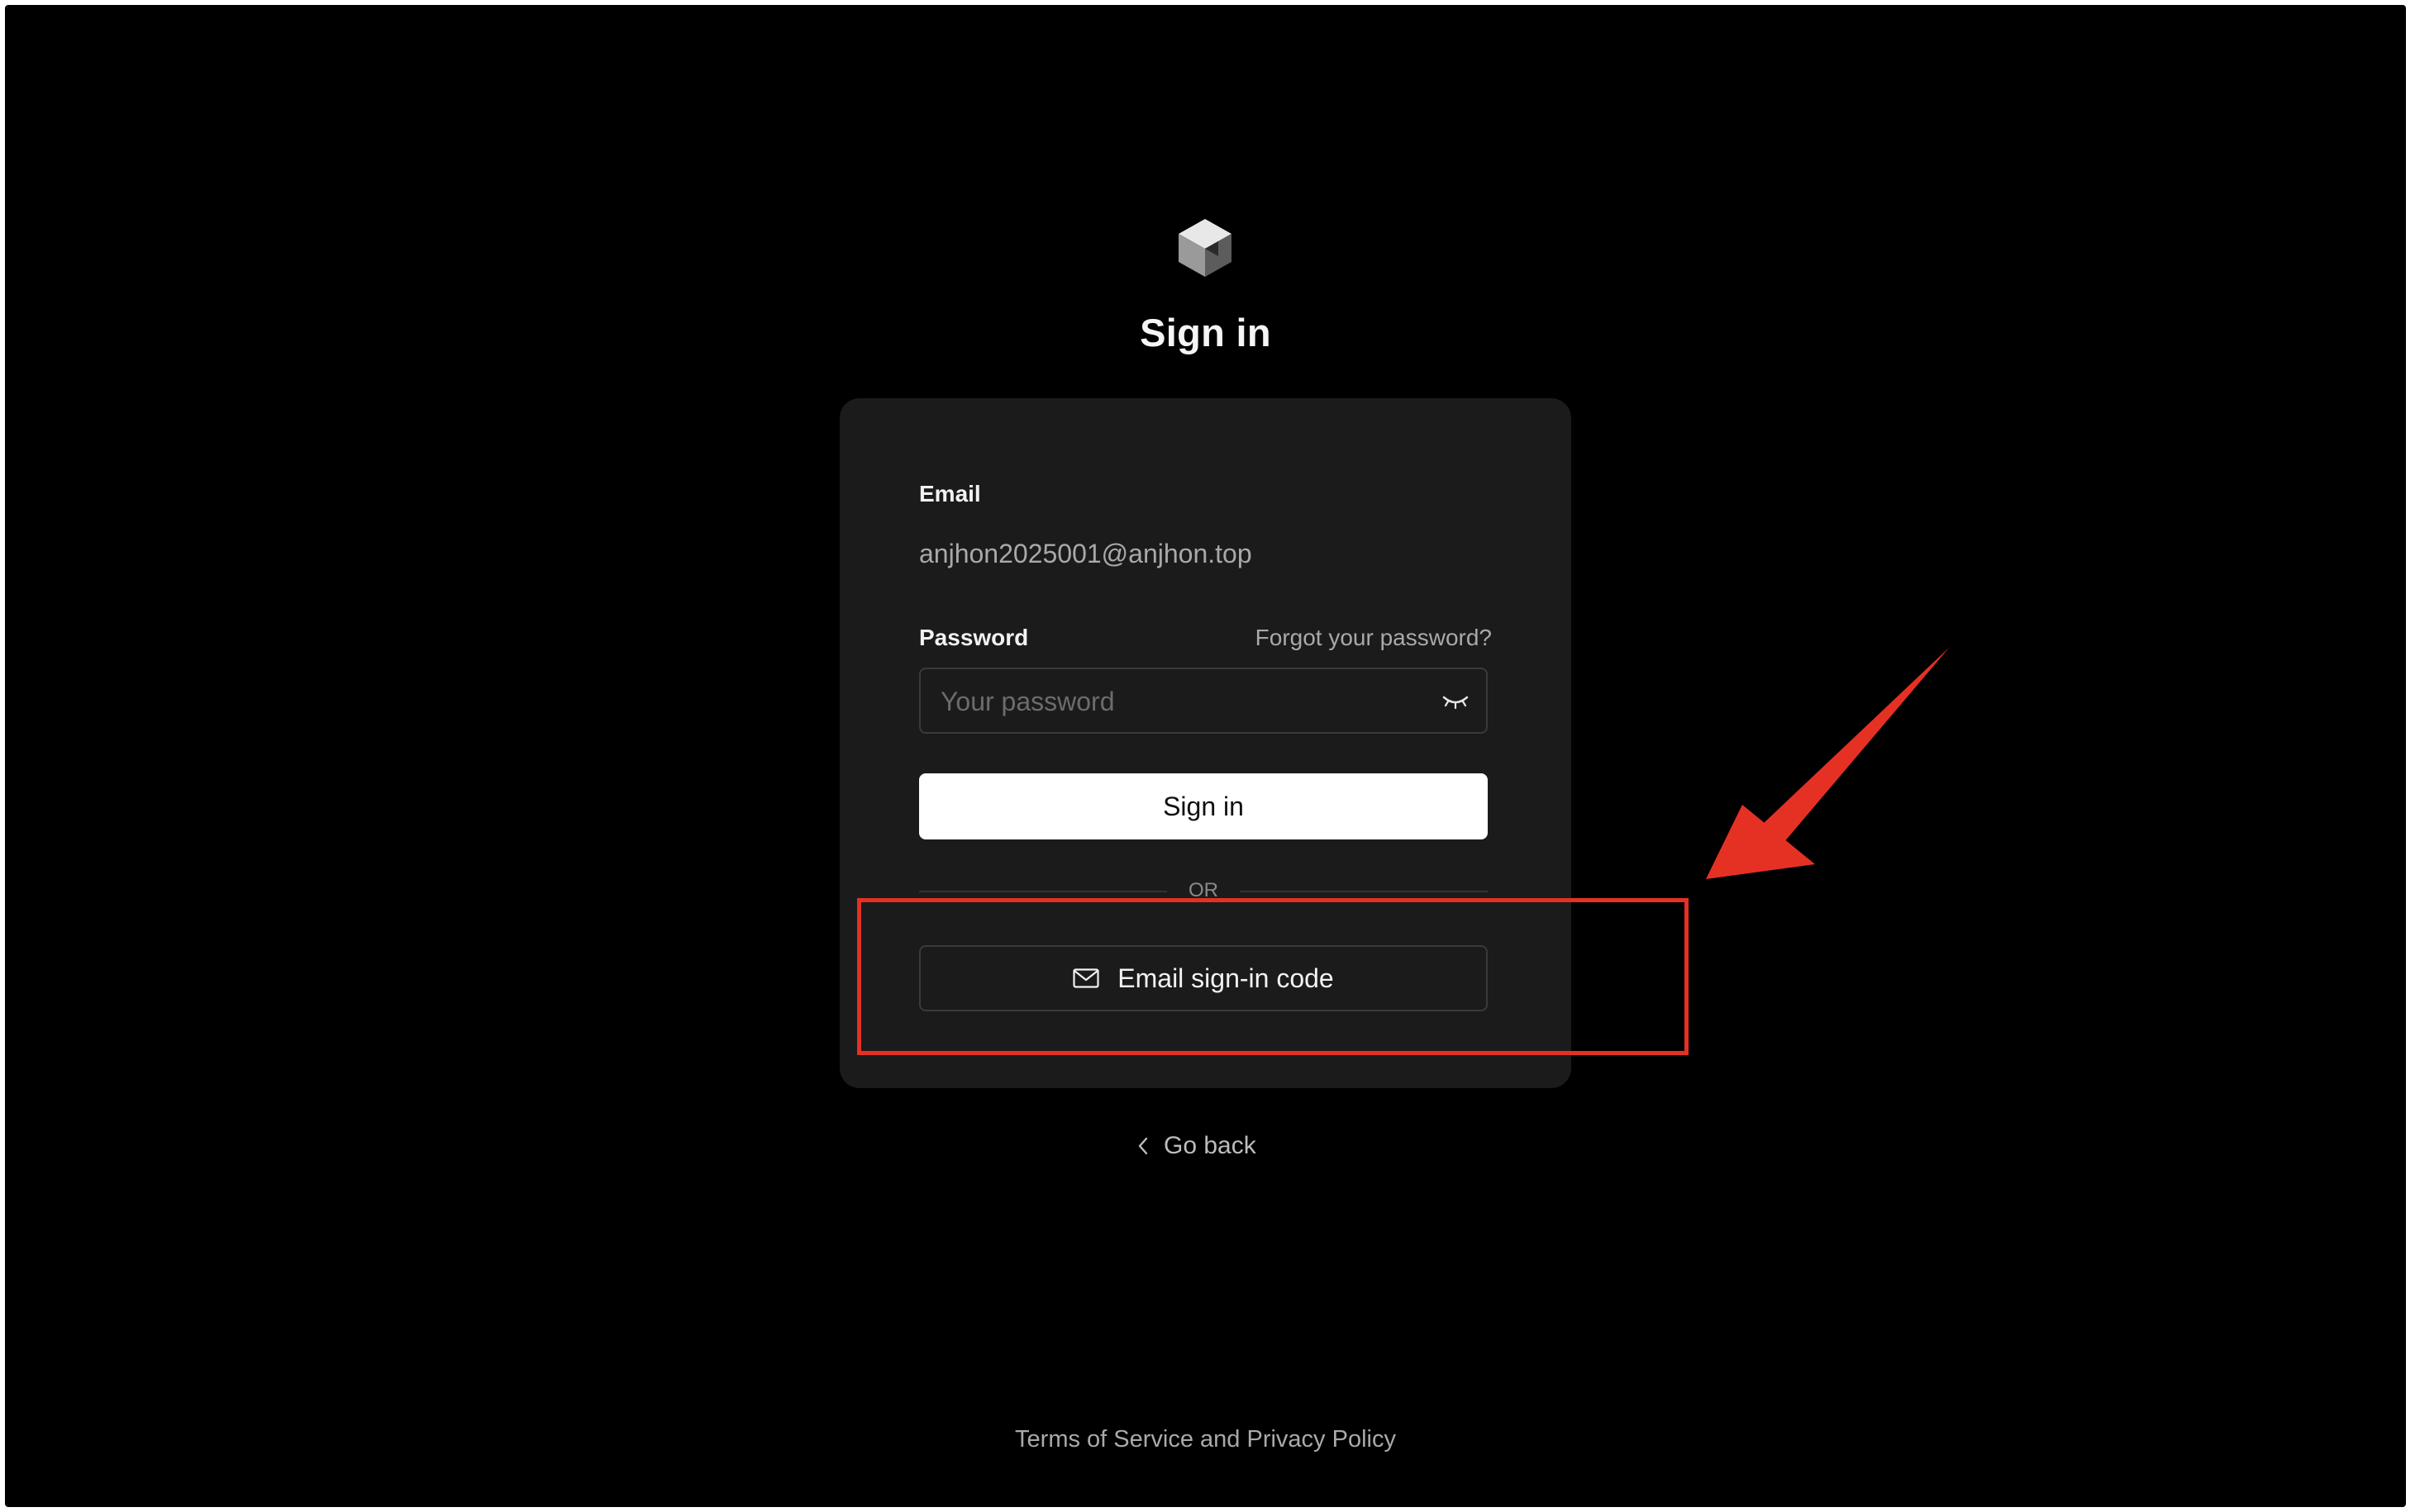 This screenshot has height=1512, width=2420. Describe the element at coordinates (1205, 1439) in the screenshot. I see `terms-privacy-link: Terms of Service and Privacy Policy` at that location.